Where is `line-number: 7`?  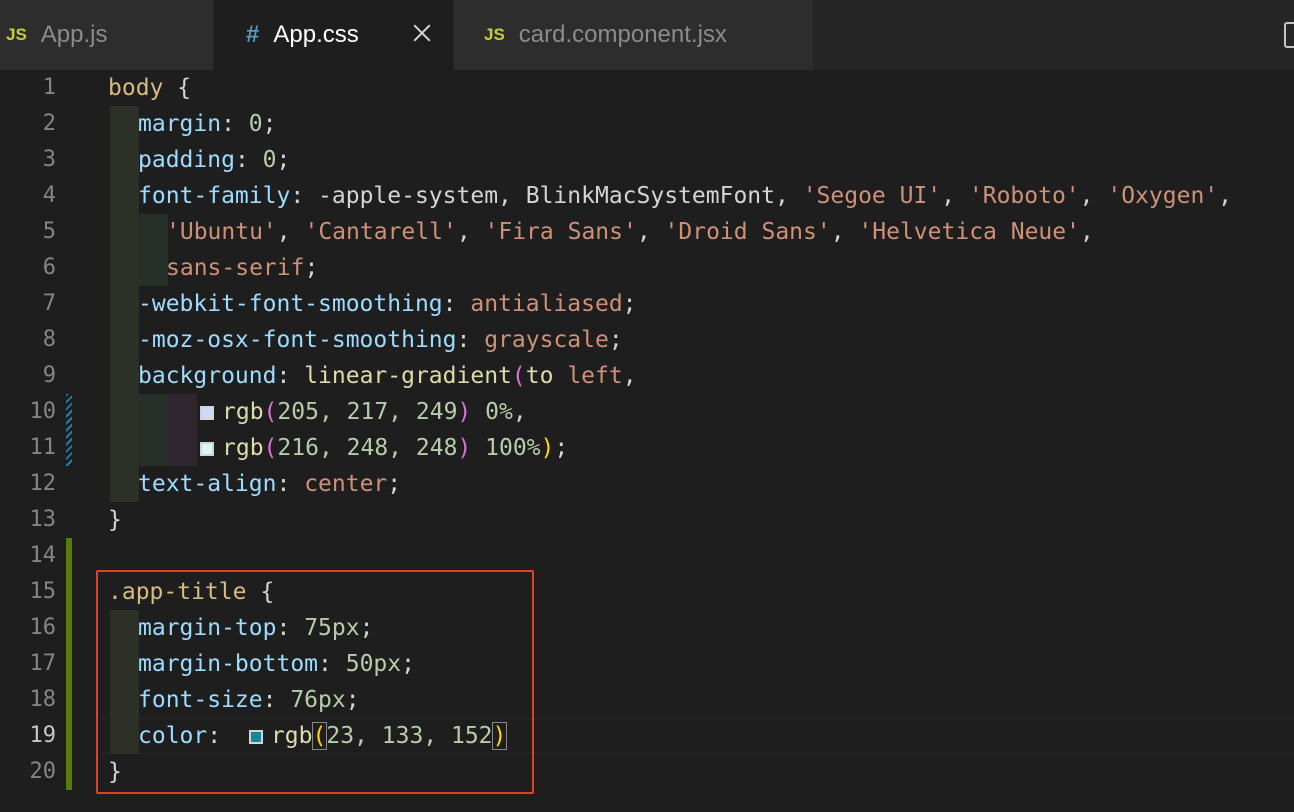 line-number: 7 is located at coordinates (49, 303).